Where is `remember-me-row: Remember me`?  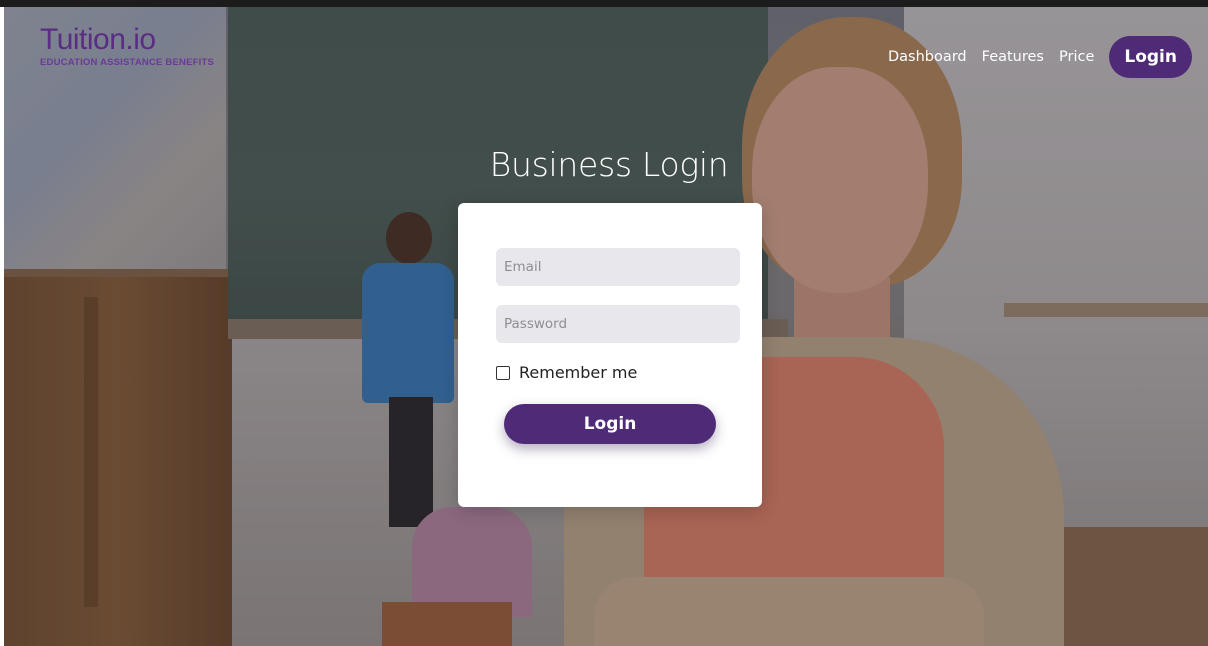
remember-me-row: Remember me is located at coordinates (566, 372).